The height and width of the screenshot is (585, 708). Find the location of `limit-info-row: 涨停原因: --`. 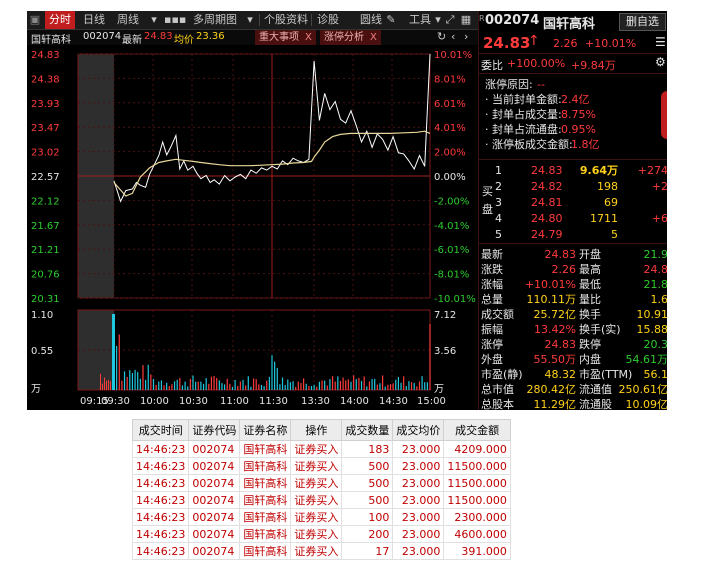

limit-info-row: 涨停原因: -- is located at coordinates (573, 84).